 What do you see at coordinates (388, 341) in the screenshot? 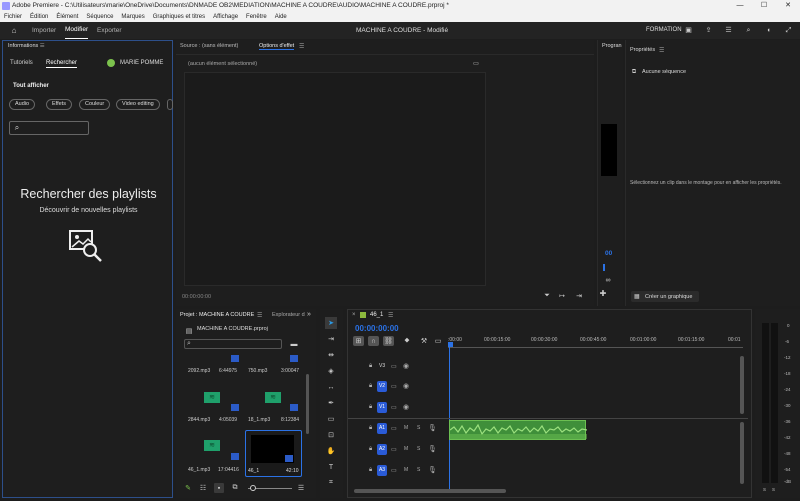
I see `linked-selection-icon: ⛓` at bounding box center [388, 341].